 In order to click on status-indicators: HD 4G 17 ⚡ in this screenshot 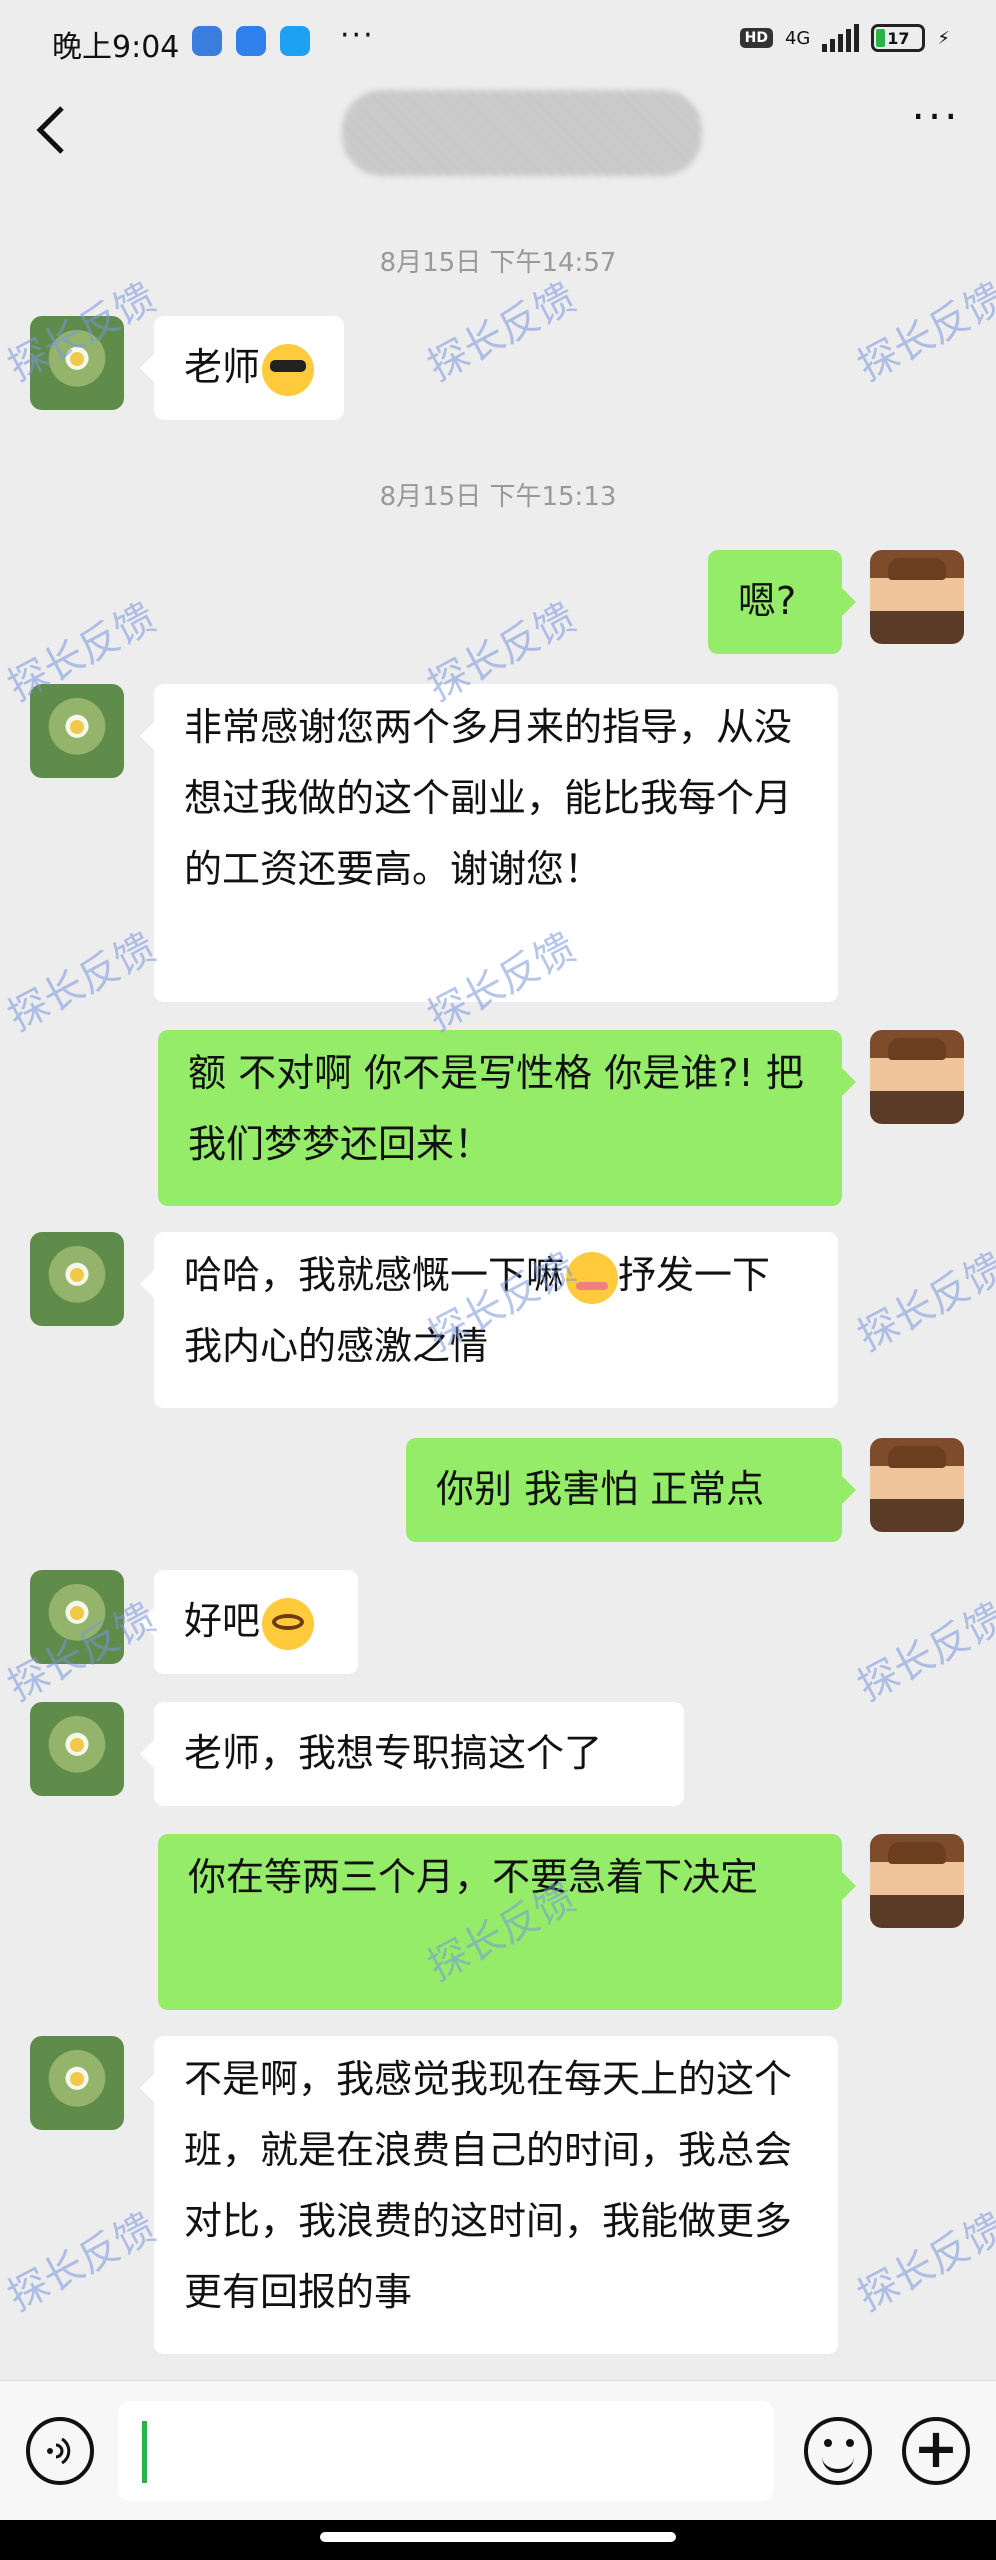, I will do `click(844, 38)`.